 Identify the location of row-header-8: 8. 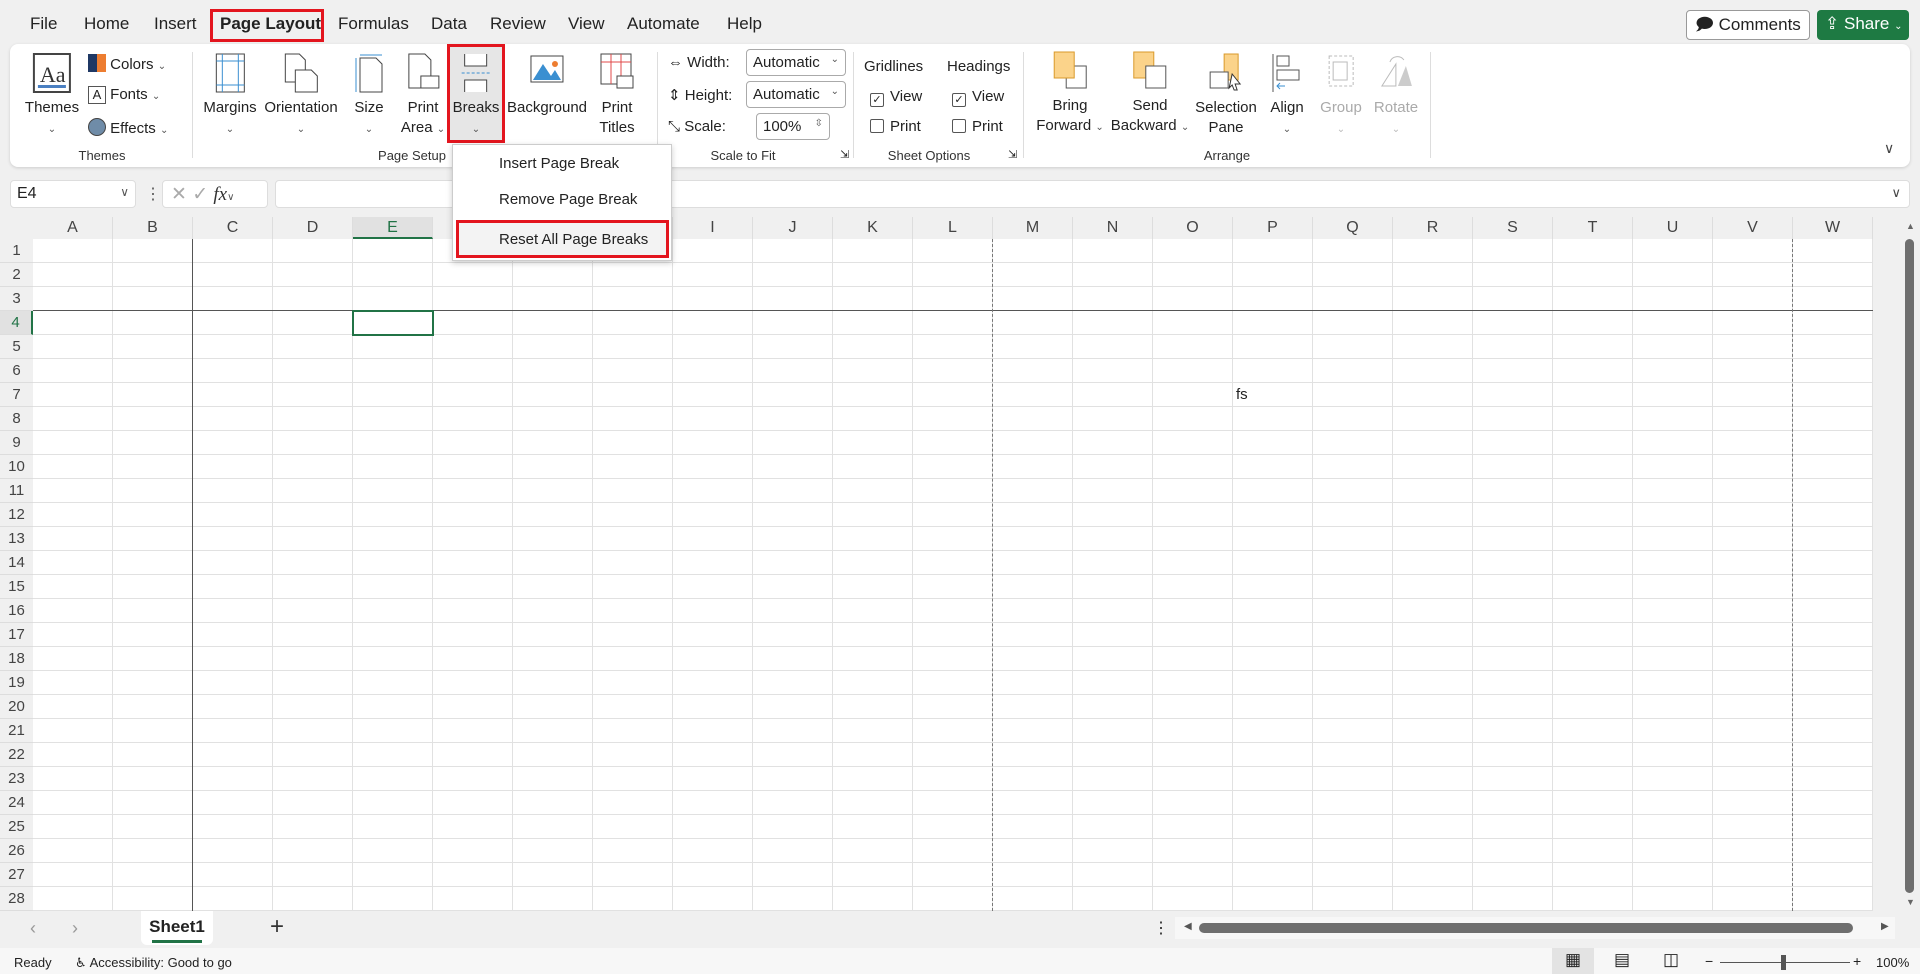
(16, 419).